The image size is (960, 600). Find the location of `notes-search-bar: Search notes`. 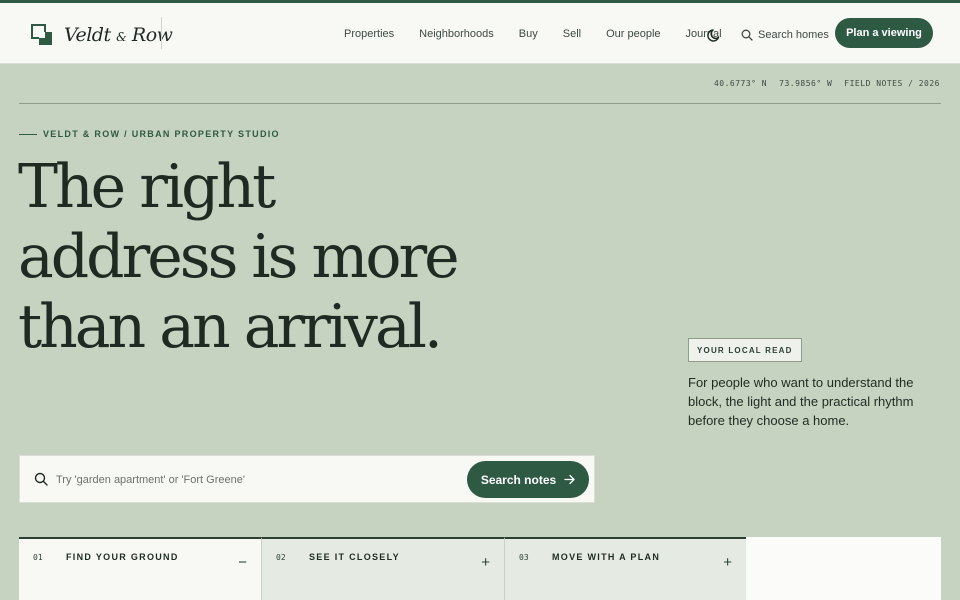

notes-search-bar: Search notes is located at coordinates (307, 479).